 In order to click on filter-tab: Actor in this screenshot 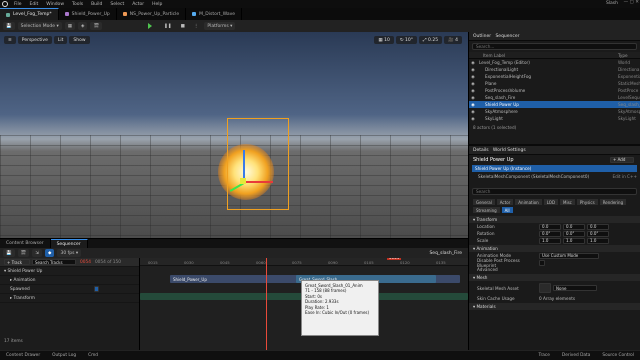, I will do `click(505, 202)`.